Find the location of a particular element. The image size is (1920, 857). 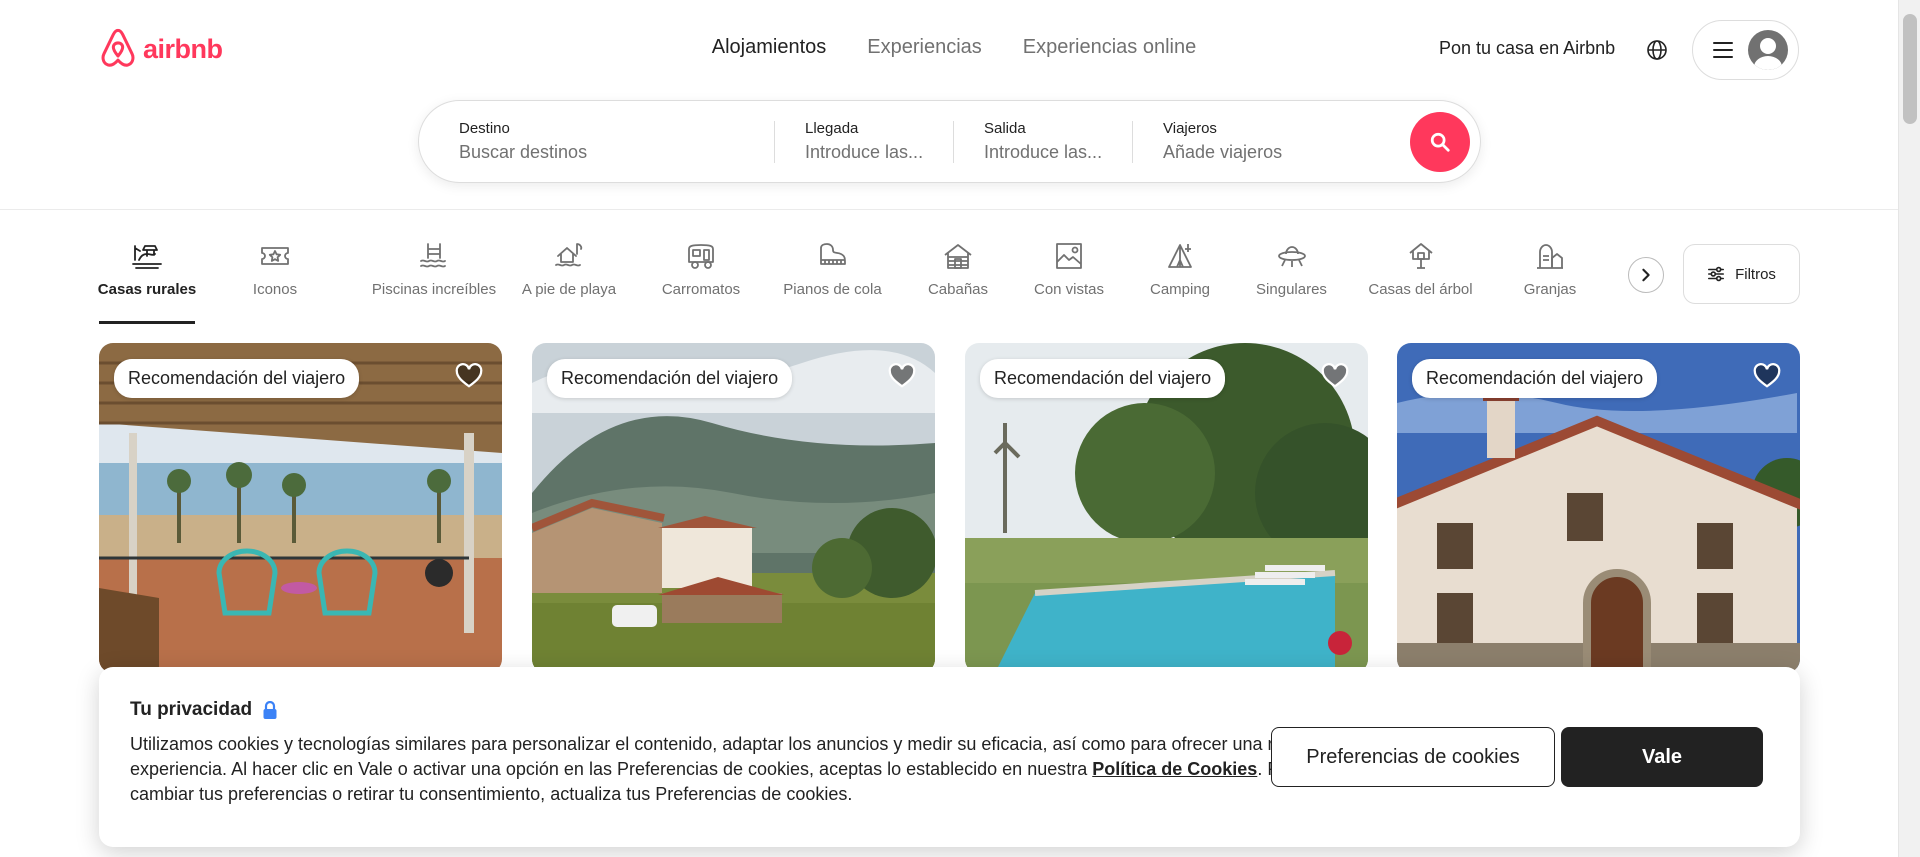

category-con-vistas: Con vistas is located at coordinates (1069, 282).